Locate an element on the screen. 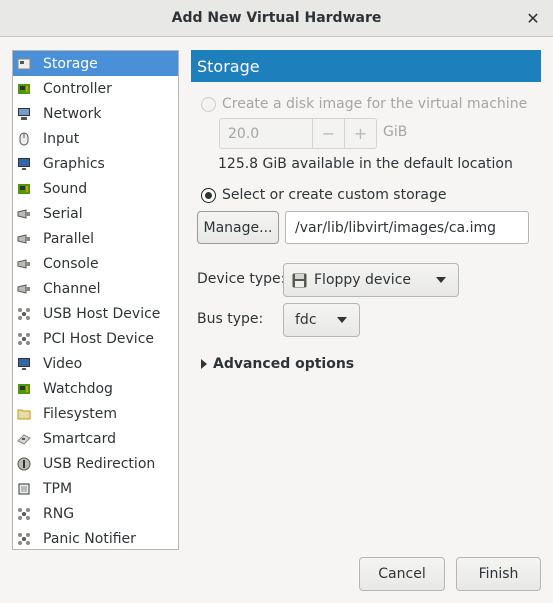 This screenshot has width=553, height=603. sound-icon is located at coordinates (24, 189).